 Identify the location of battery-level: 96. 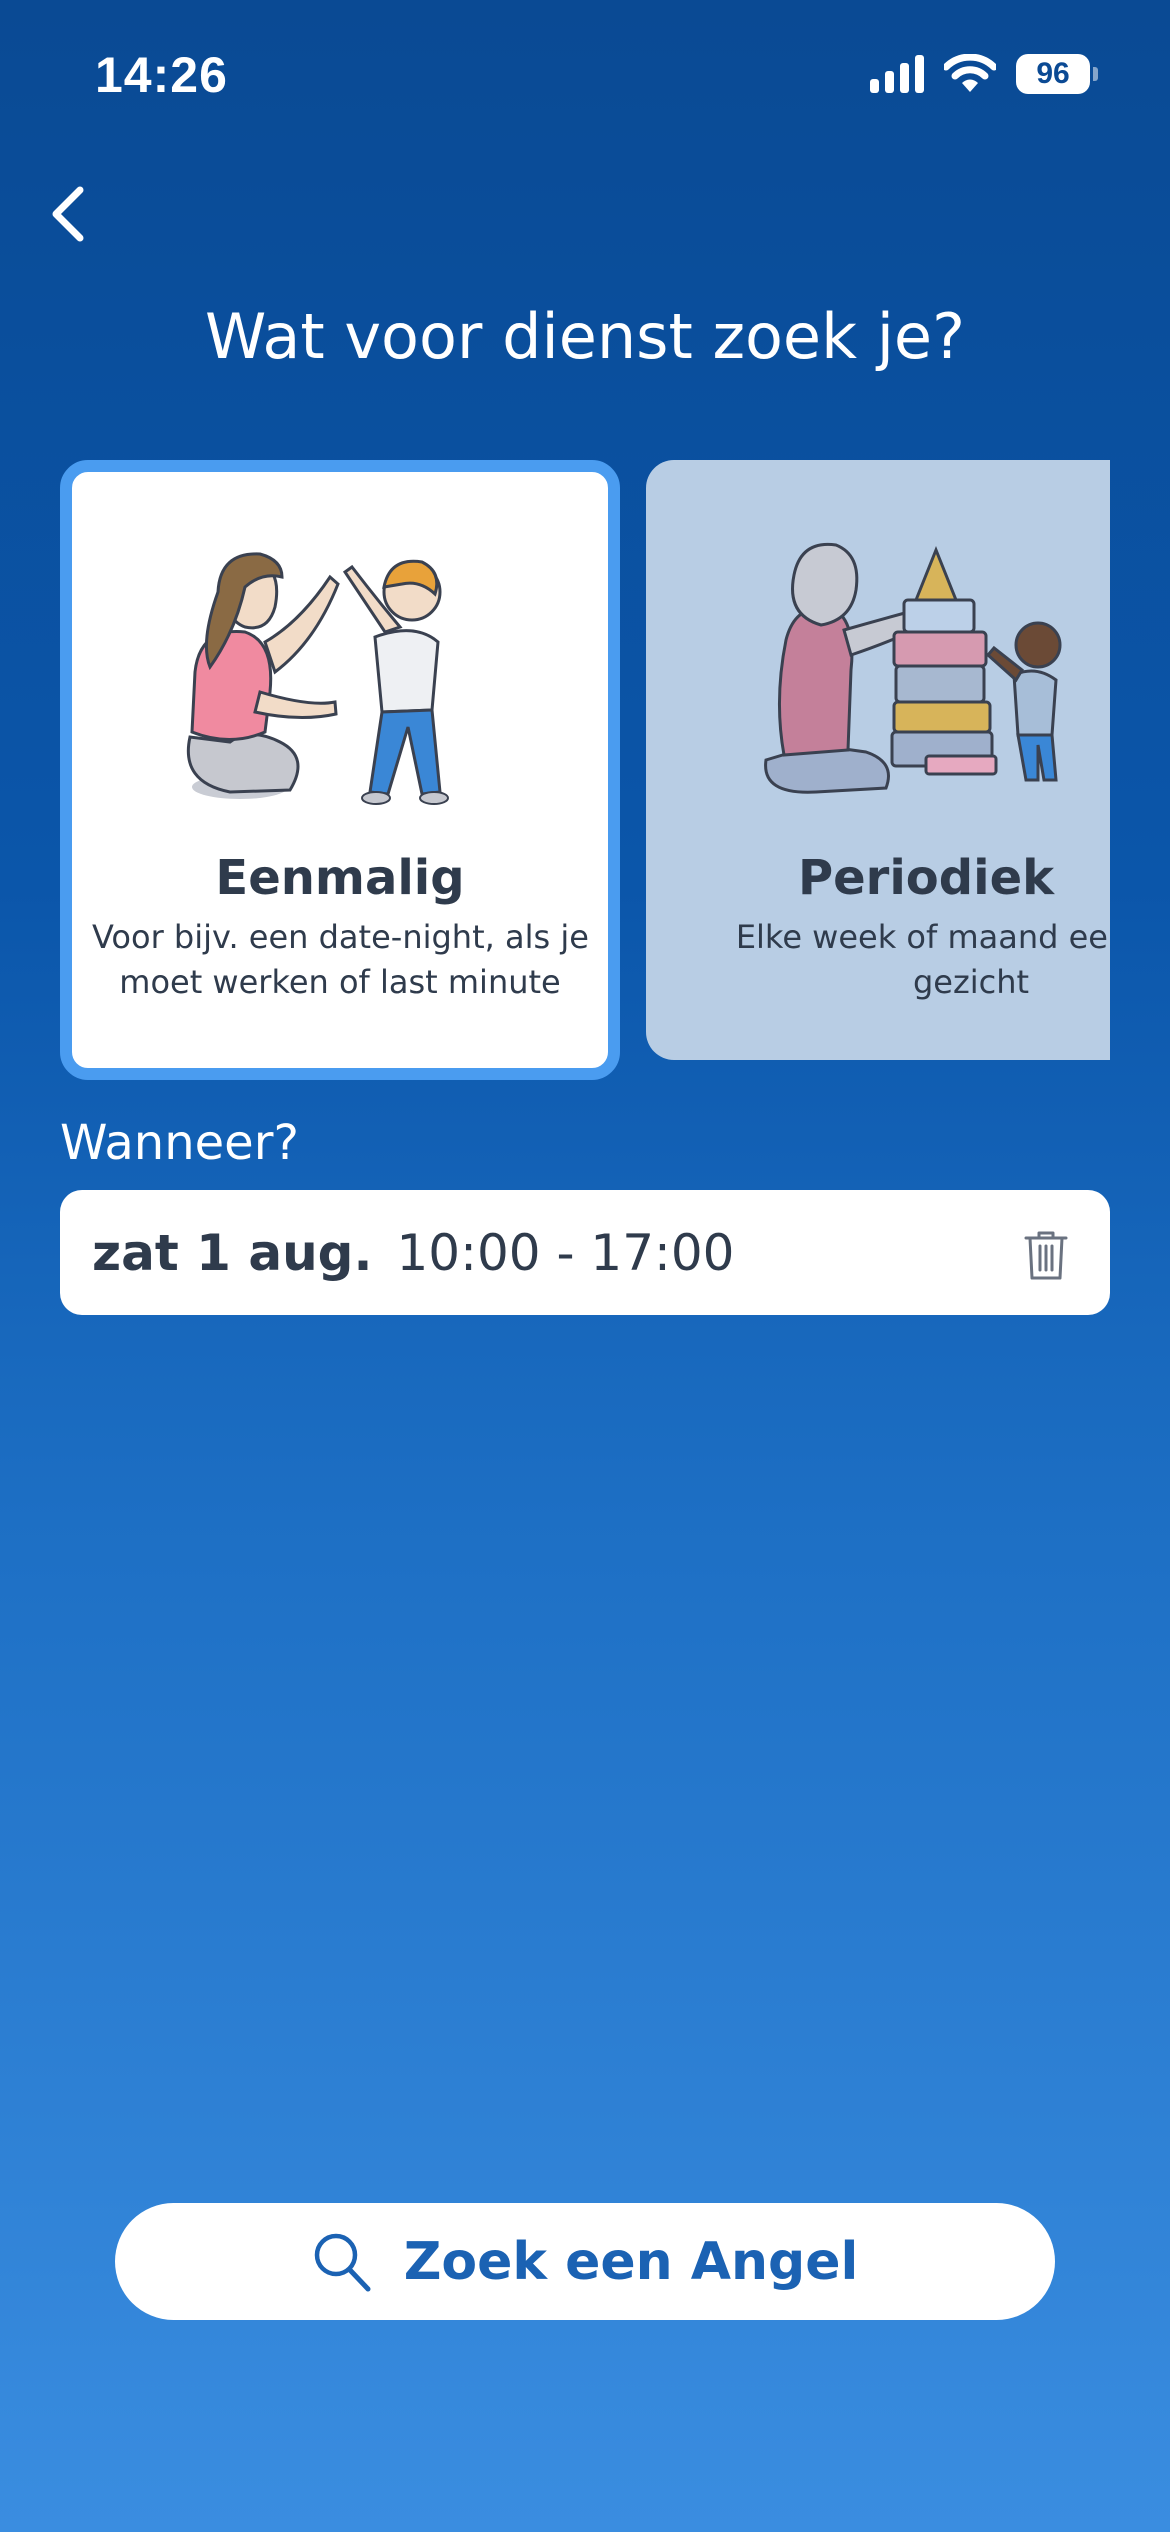
(1053, 73).